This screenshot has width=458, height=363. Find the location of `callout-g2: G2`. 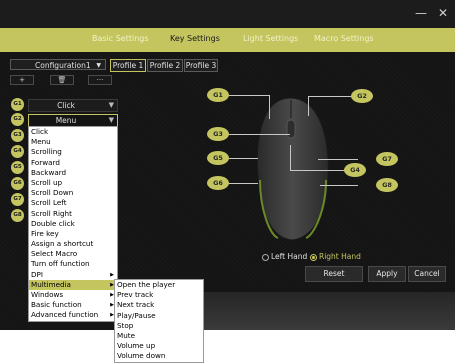

callout-g2: G2 is located at coordinates (362, 96).